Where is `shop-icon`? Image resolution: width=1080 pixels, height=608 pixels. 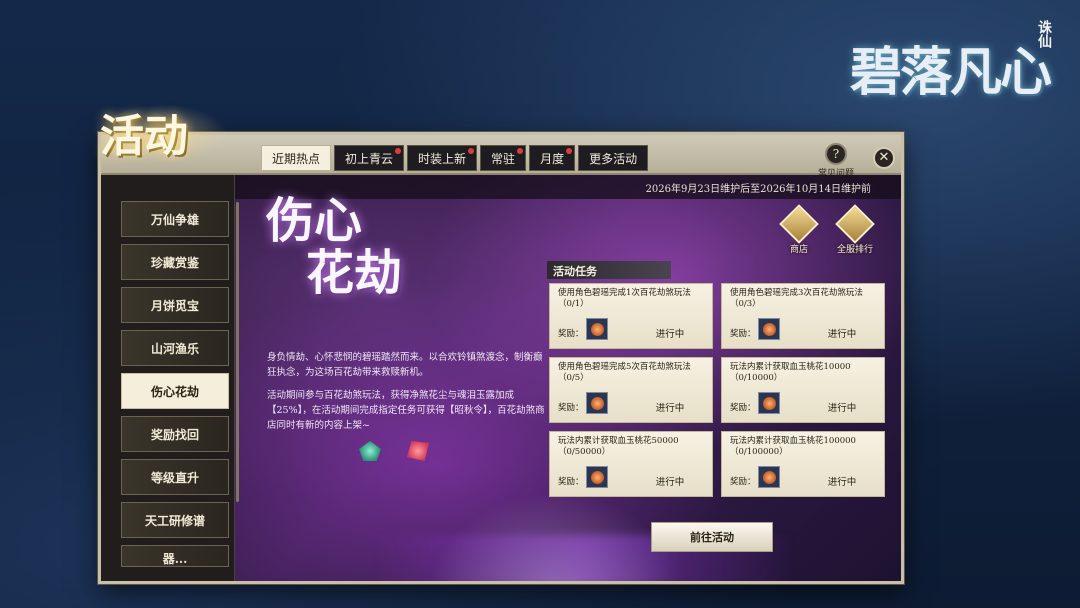
shop-icon is located at coordinates (799, 224).